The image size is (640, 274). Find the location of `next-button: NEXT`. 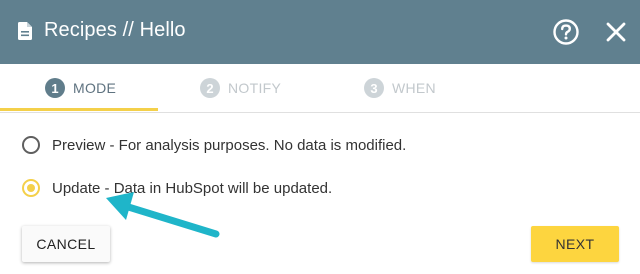

next-button: NEXT is located at coordinates (575, 244).